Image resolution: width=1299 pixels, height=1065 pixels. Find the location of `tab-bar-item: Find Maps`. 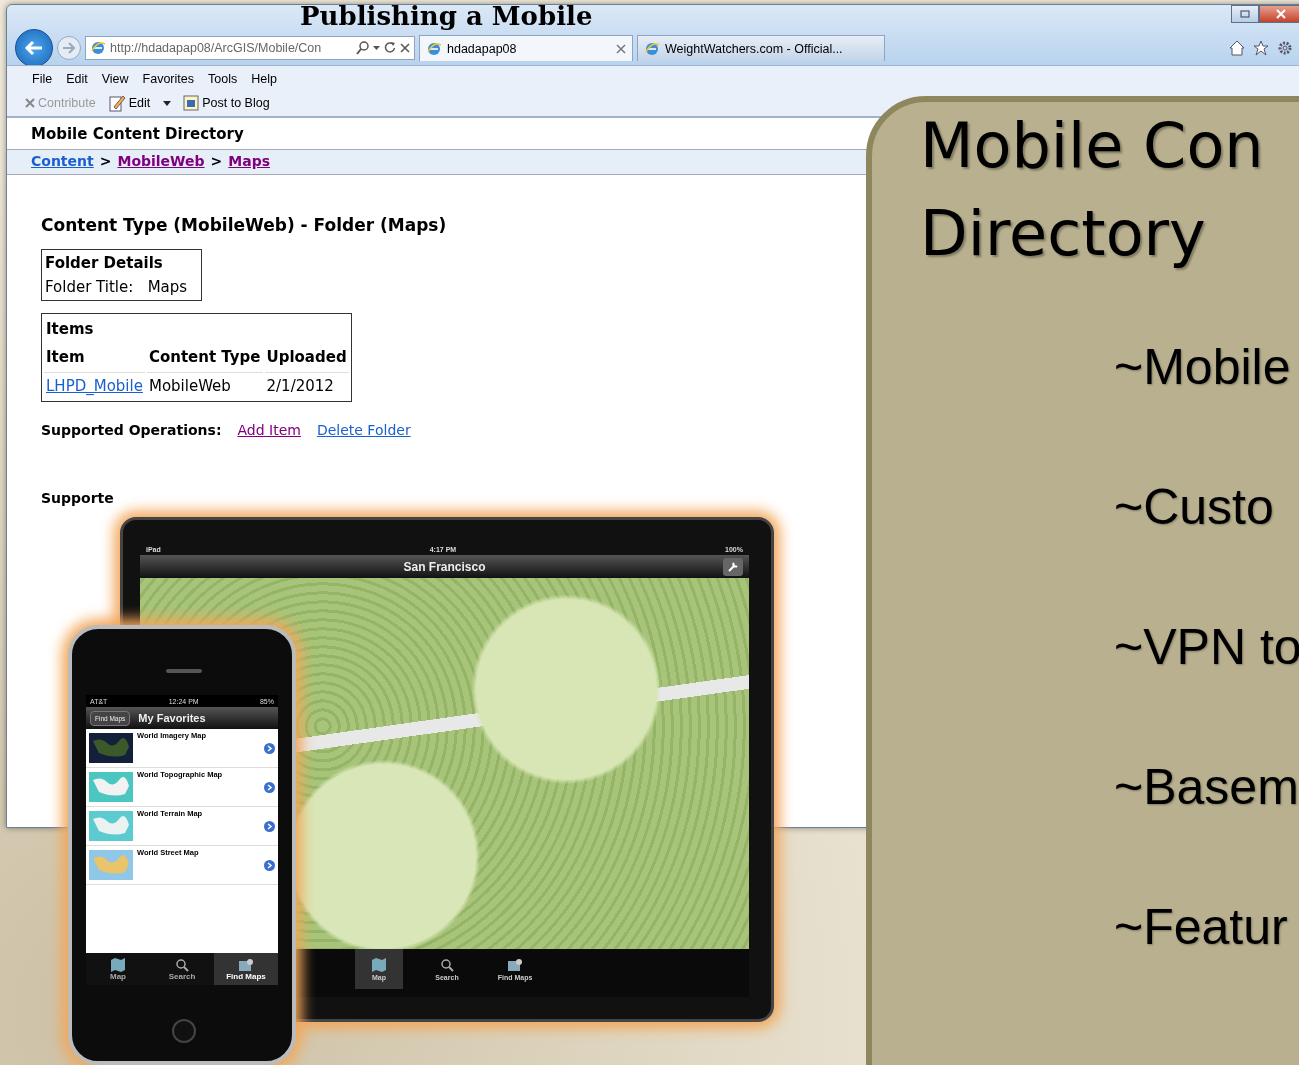

tab-bar-item: Find Maps is located at coordinates (246, 969).